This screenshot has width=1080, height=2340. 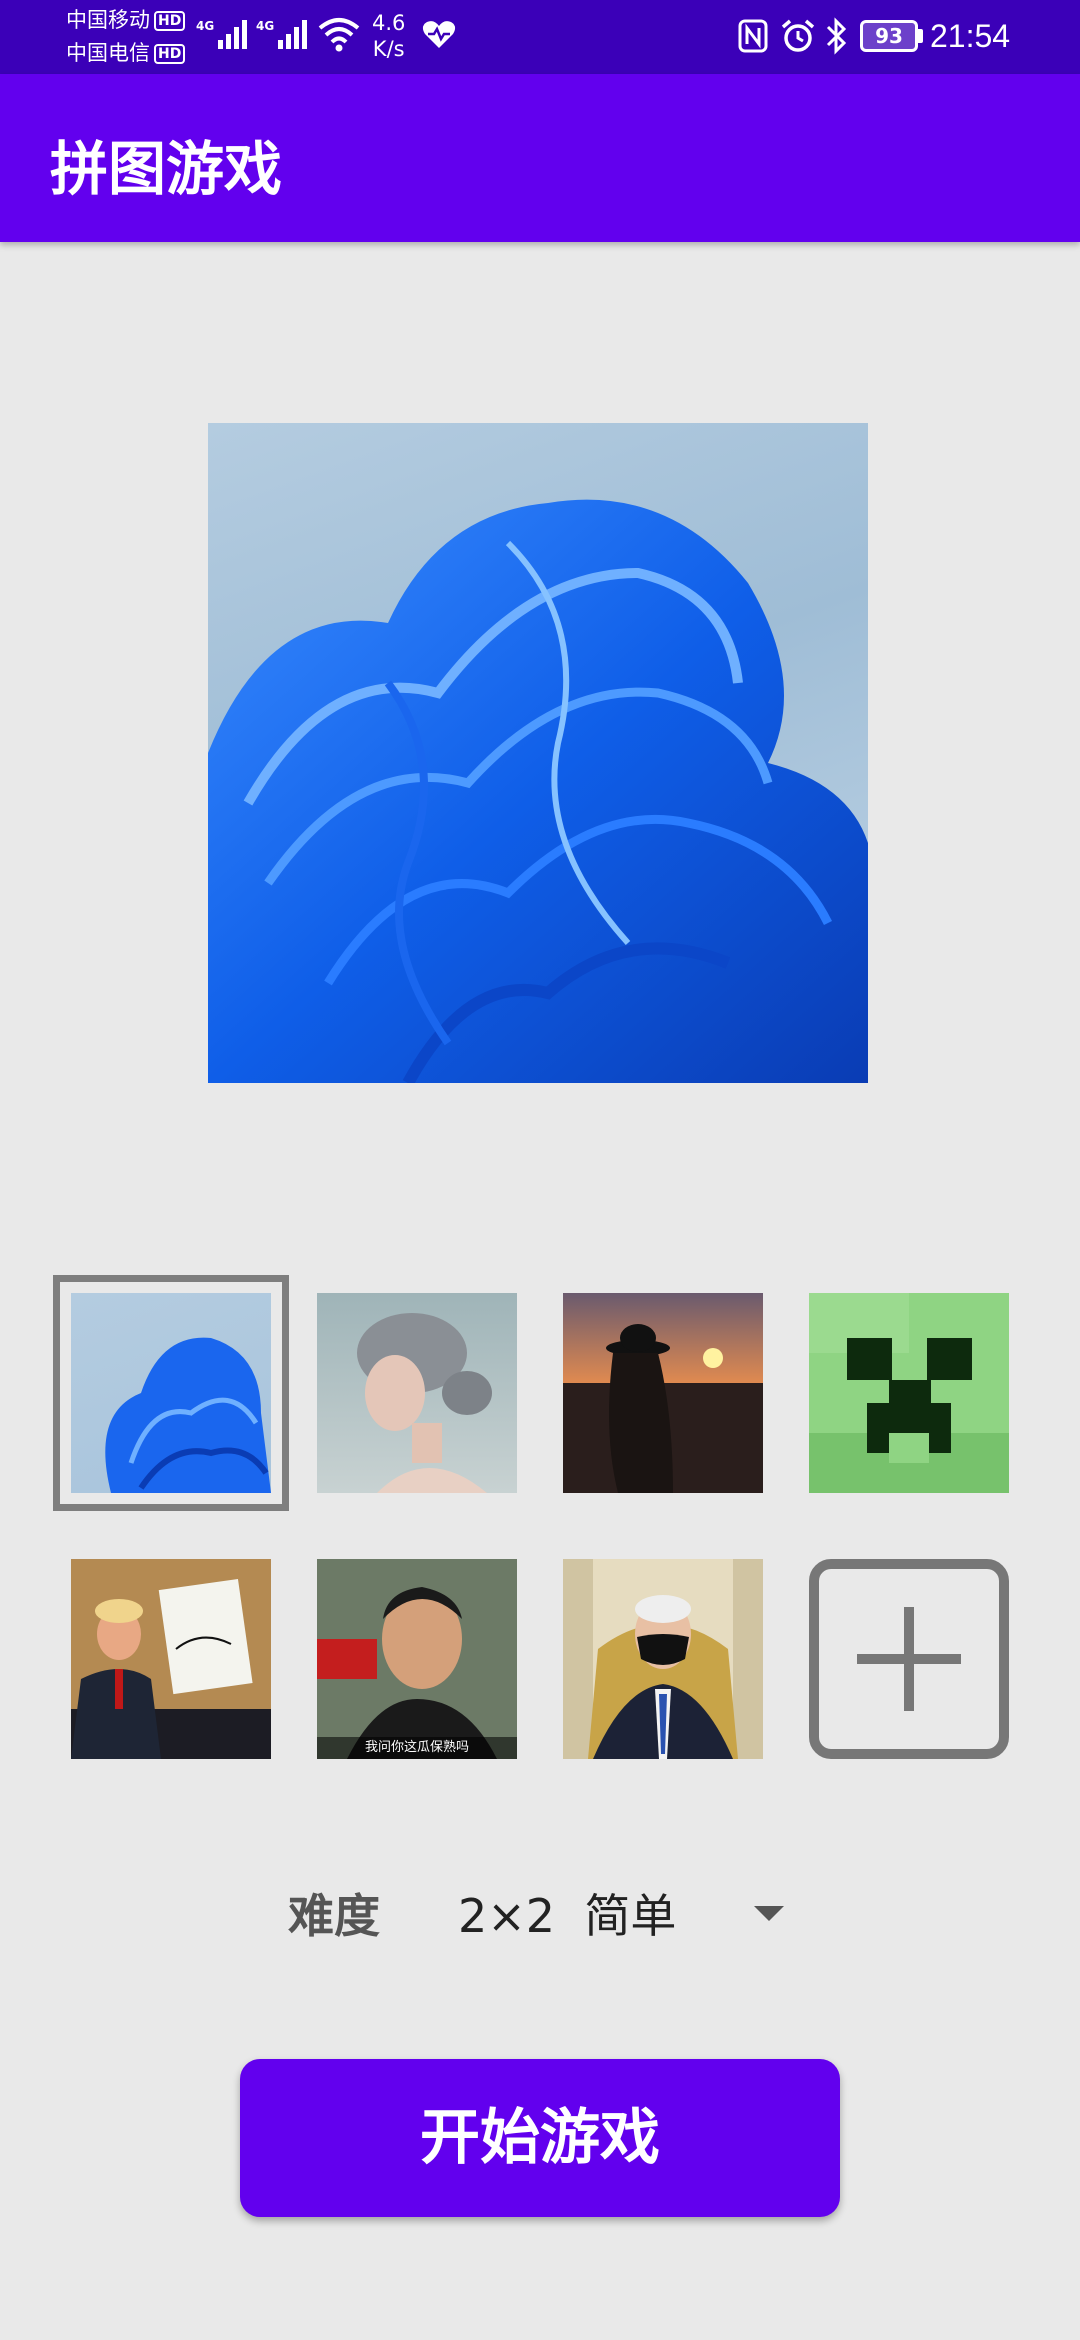 I want to click on carrier-2-label: 中国电信, so click(x=108, y=53).